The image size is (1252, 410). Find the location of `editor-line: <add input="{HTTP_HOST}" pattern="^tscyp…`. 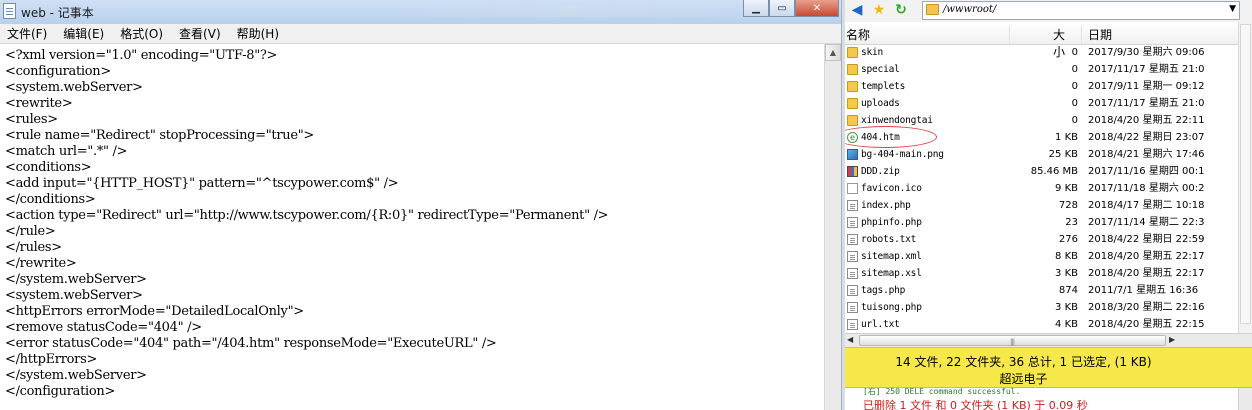

editor-line: <add input="{HTTP_HOST}" pattern="^tscyp… is located at coordinates (202, 183).